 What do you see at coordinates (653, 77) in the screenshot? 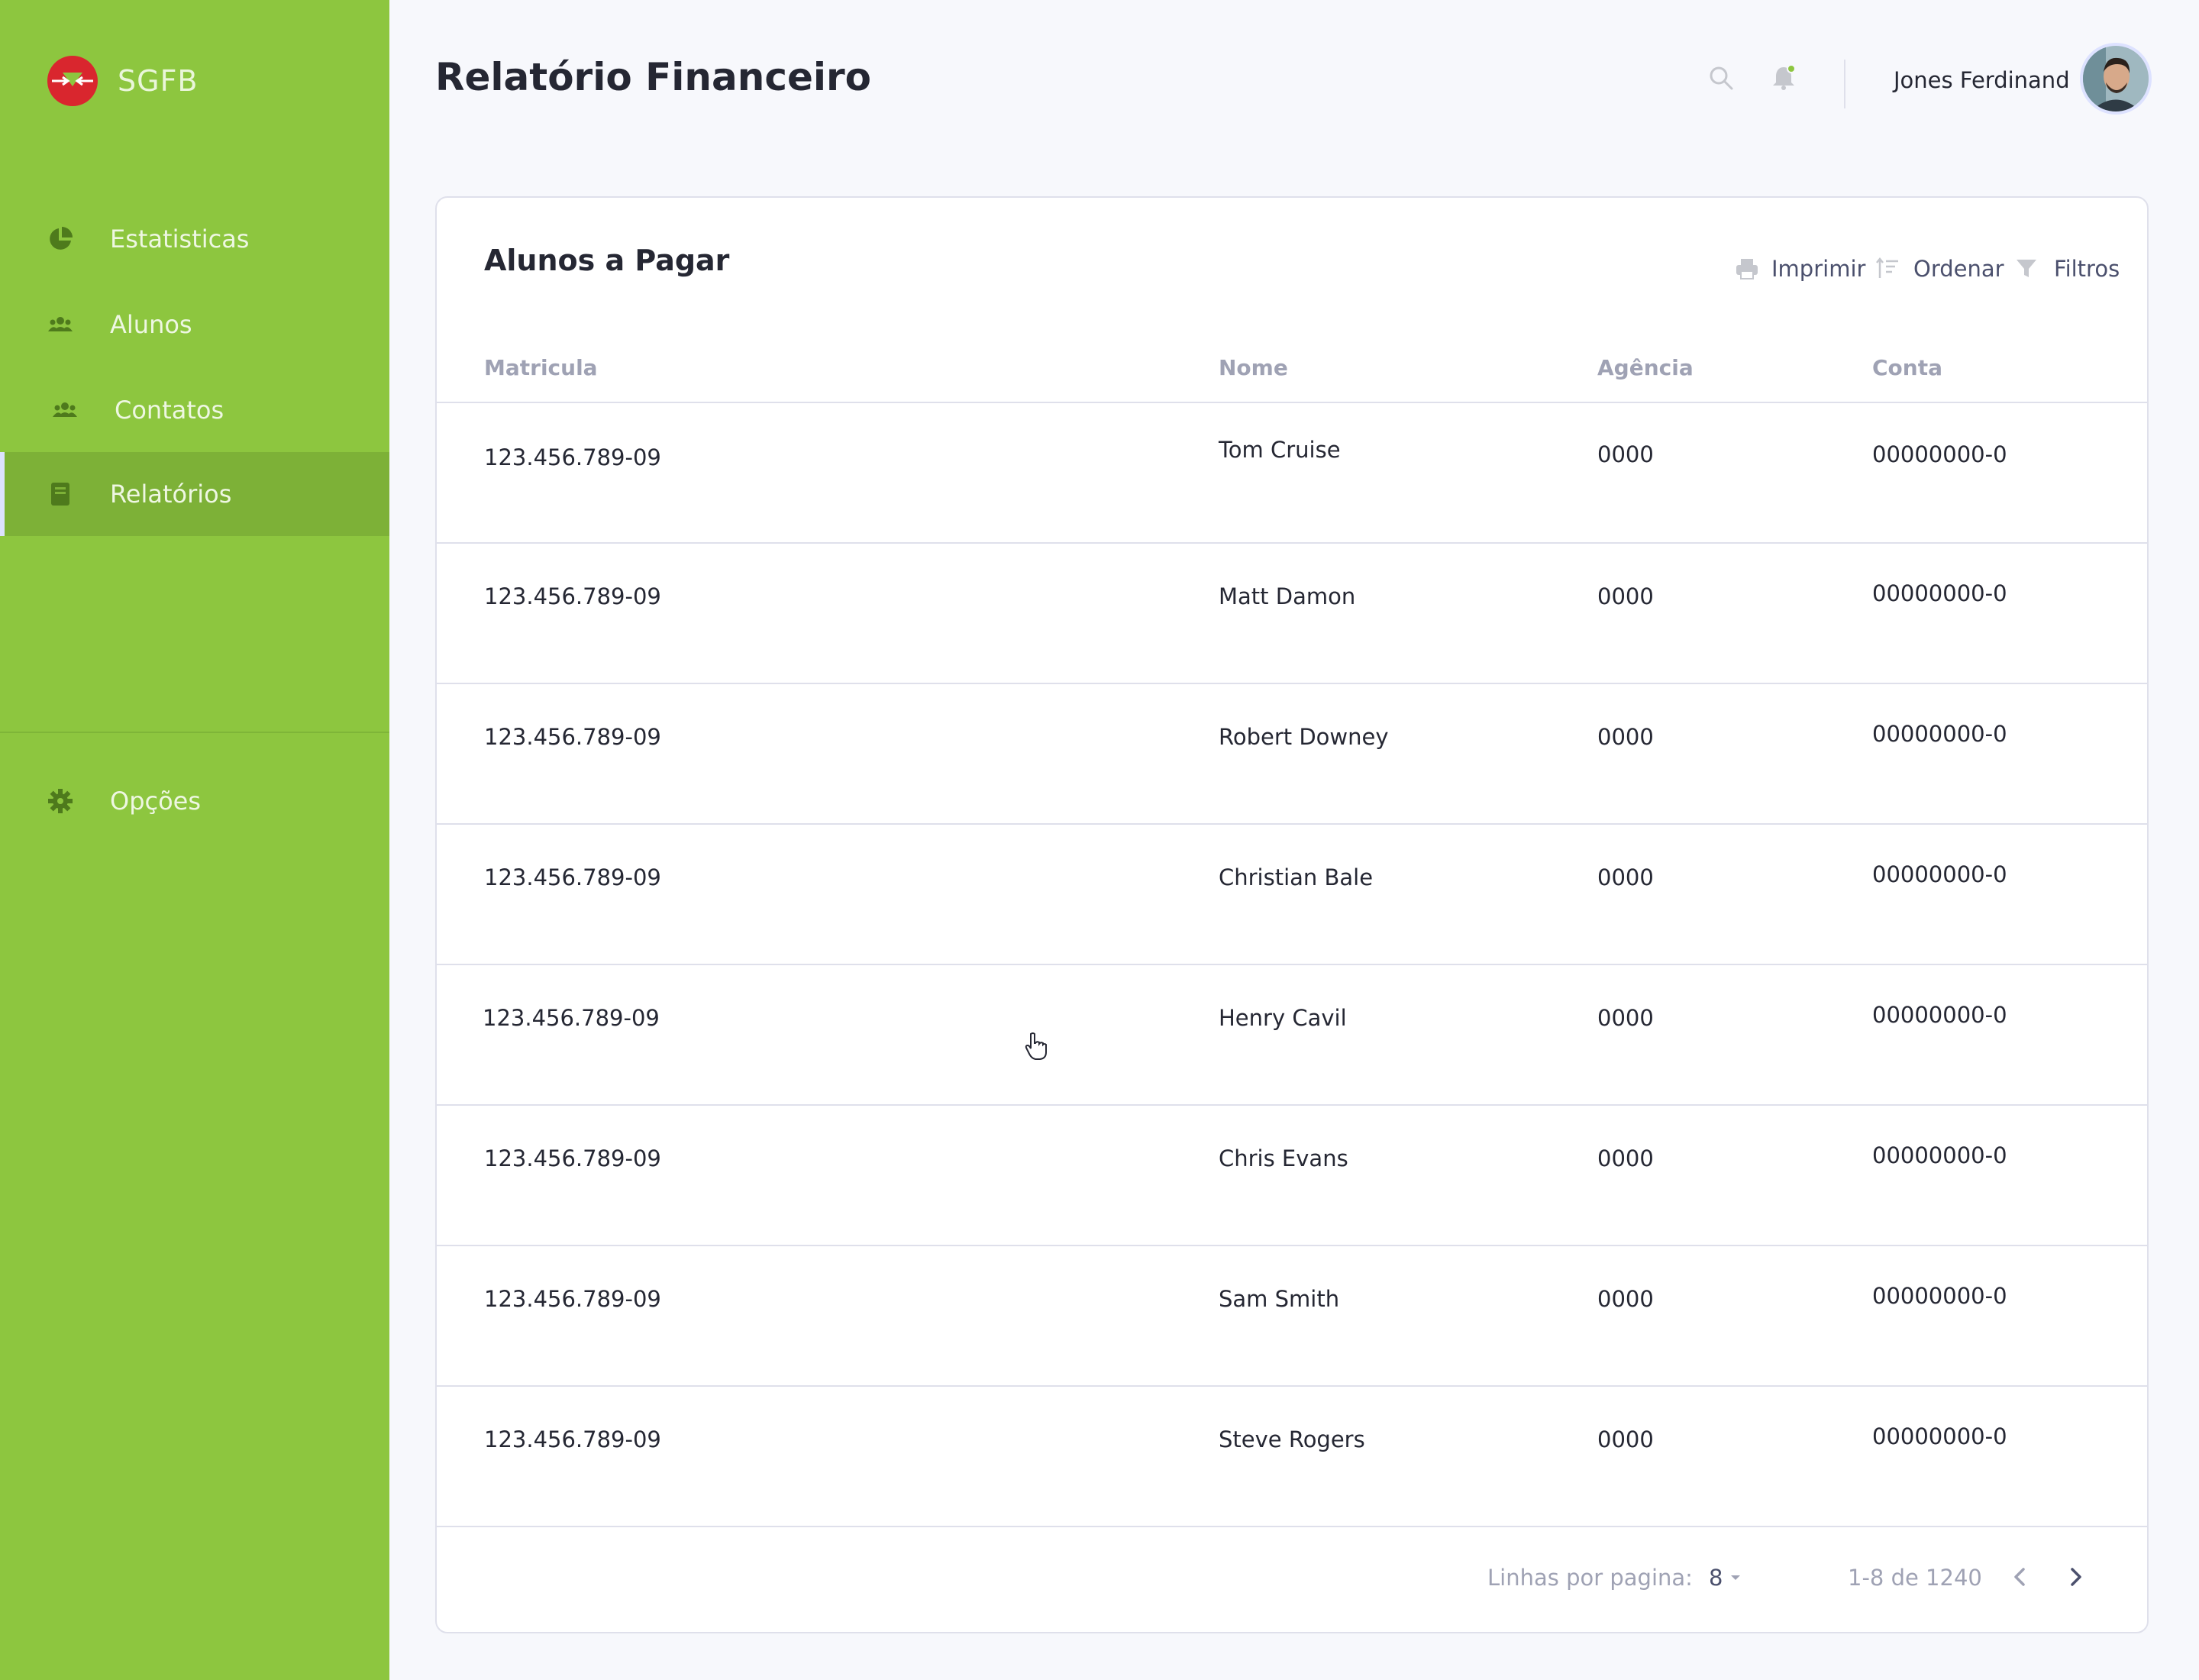
I see `page-title: Relatório Financeiro` at bounding box center [653, 77].